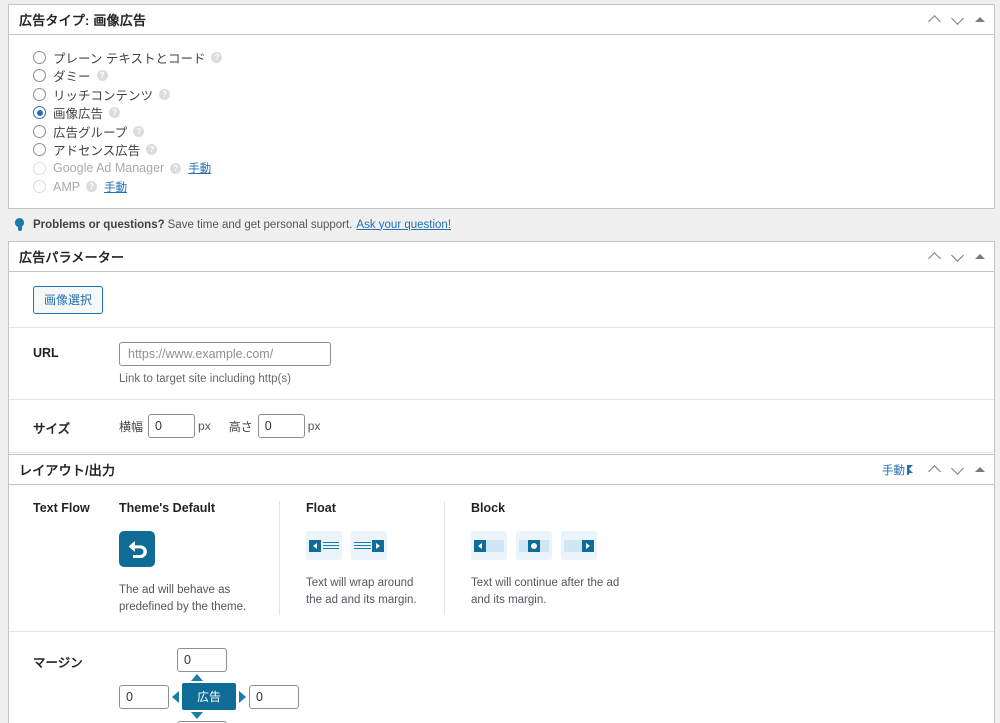  I want to click on manual-link: 手動, so click(899, 470).